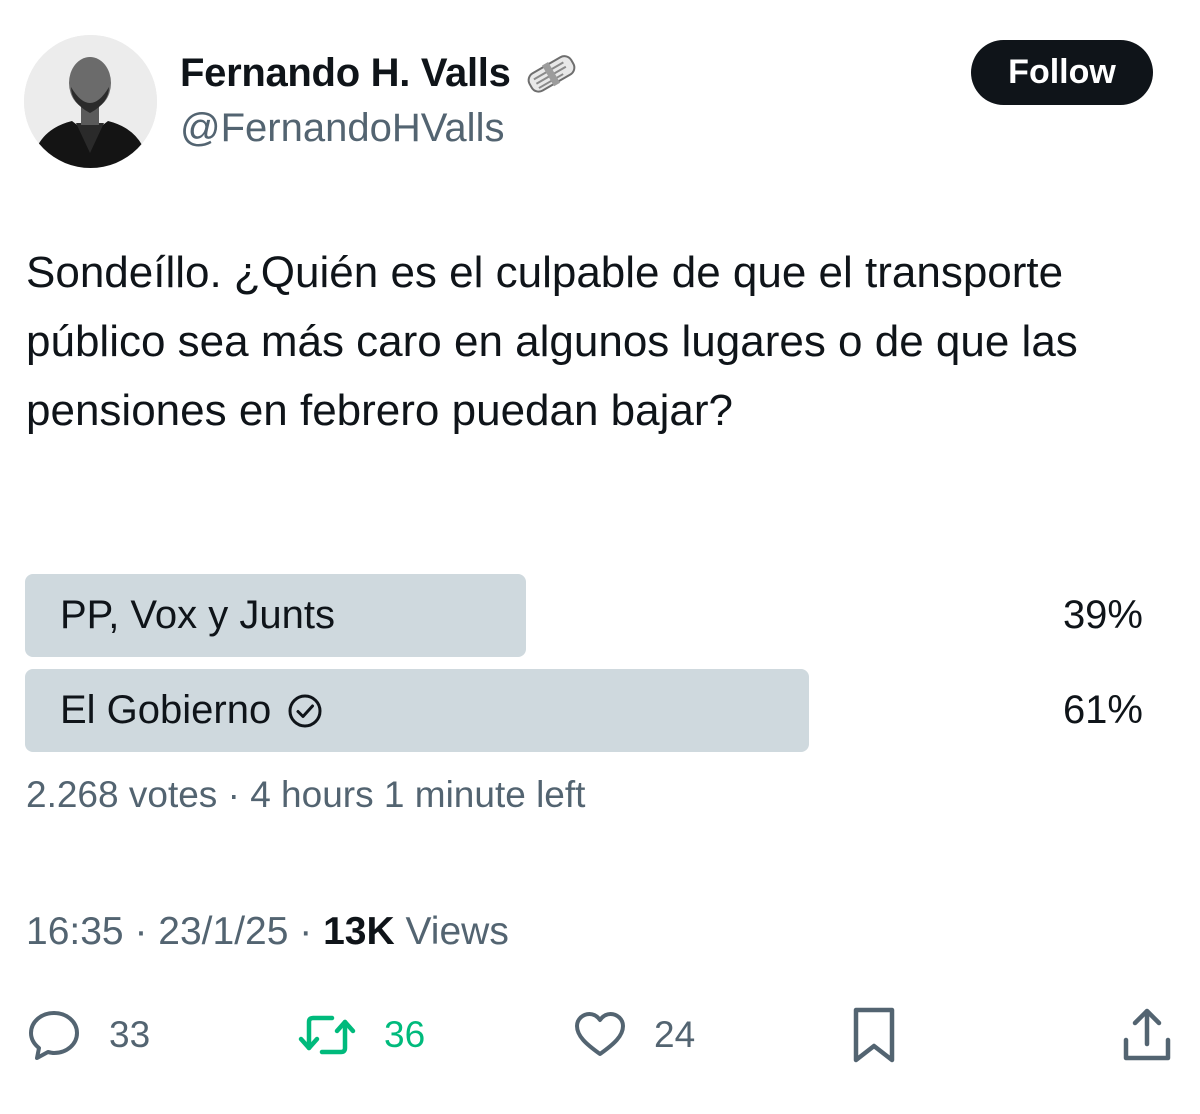 Image resolution: width=1200 pixels, height=1114 pixels. I want to click on poll-option-el-gobierno: El Gobierno 61%, so click(584, 710).